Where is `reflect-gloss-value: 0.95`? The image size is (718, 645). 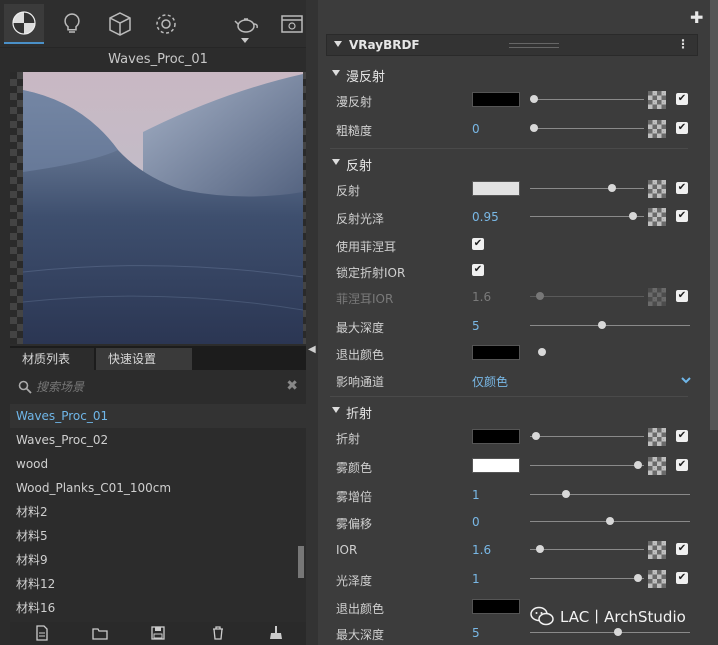
reflect-gloss-value: 0.95 is located at coordinates (485, 217).